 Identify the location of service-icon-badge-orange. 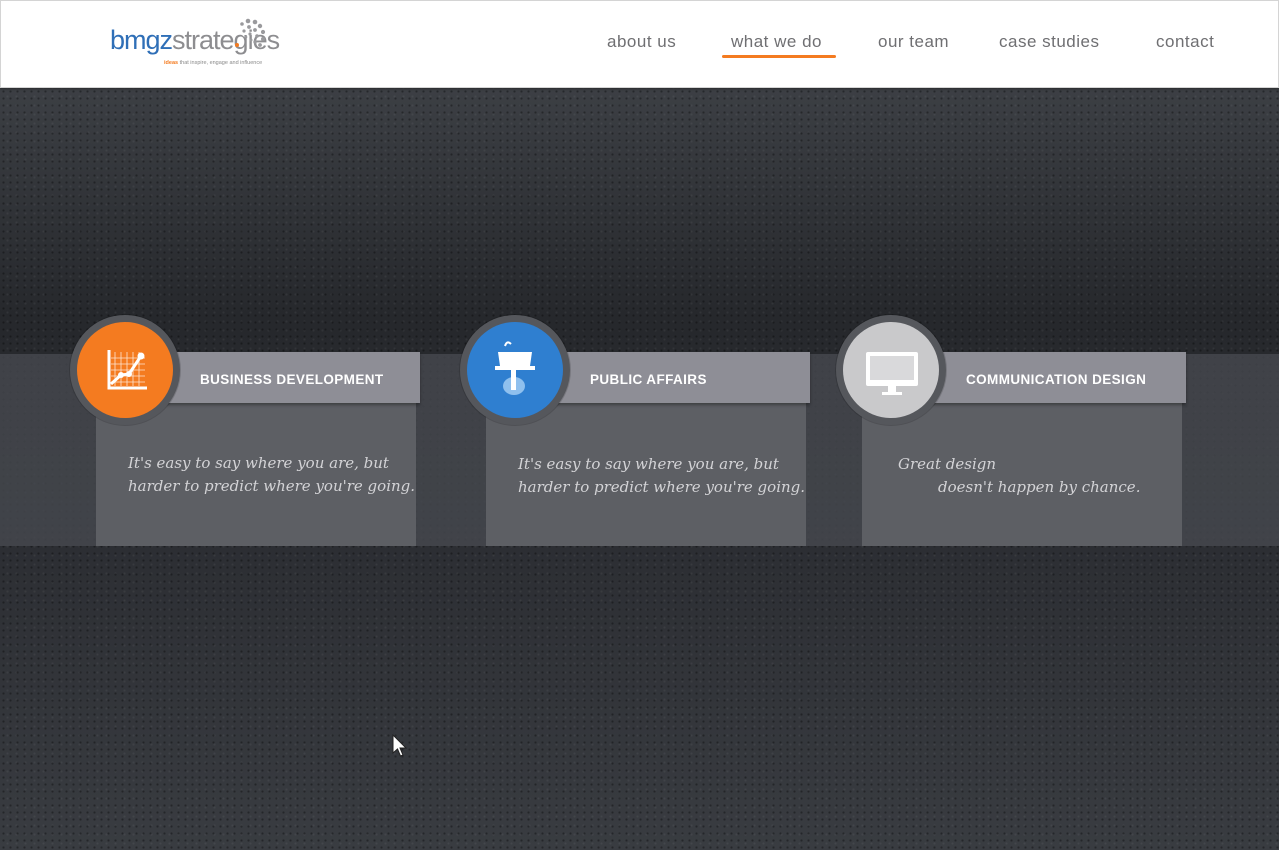
(125, 370).